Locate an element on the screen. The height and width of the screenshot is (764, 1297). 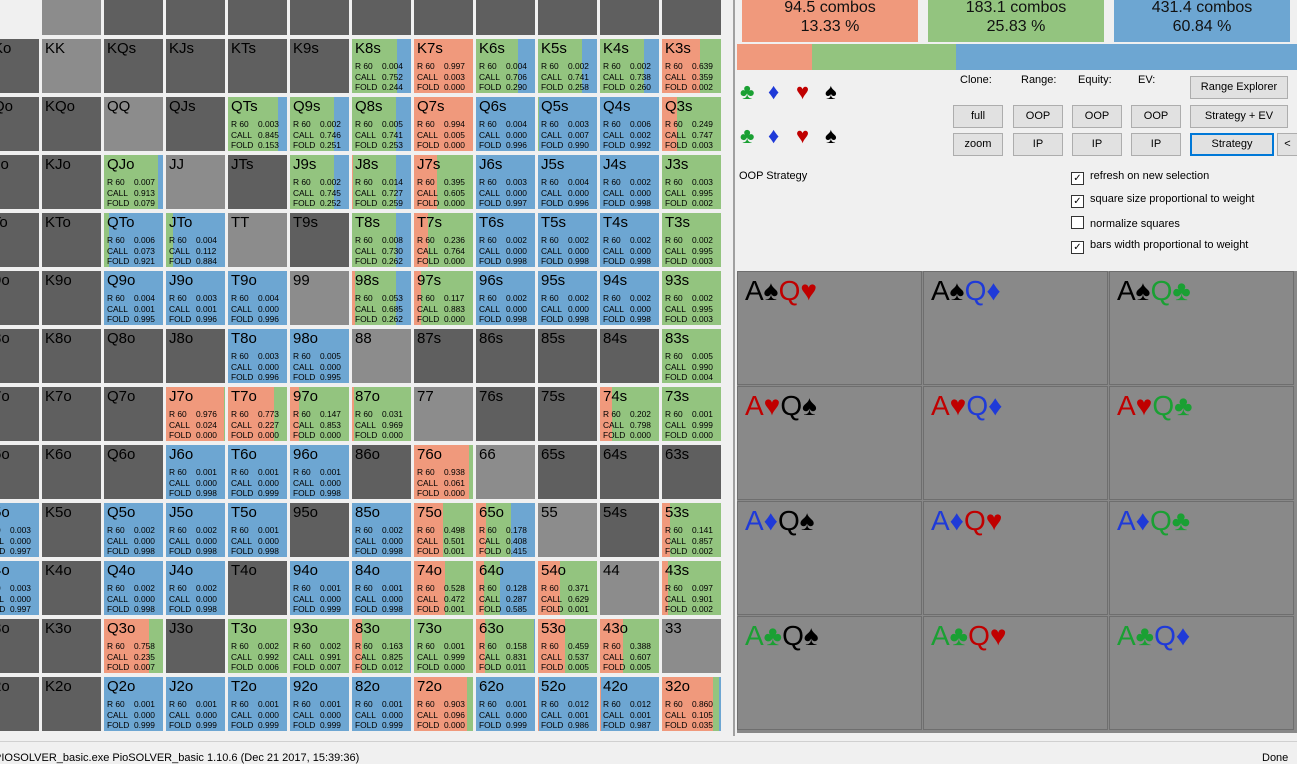
hand-cell: K4o is located at coordinates (71, 588).